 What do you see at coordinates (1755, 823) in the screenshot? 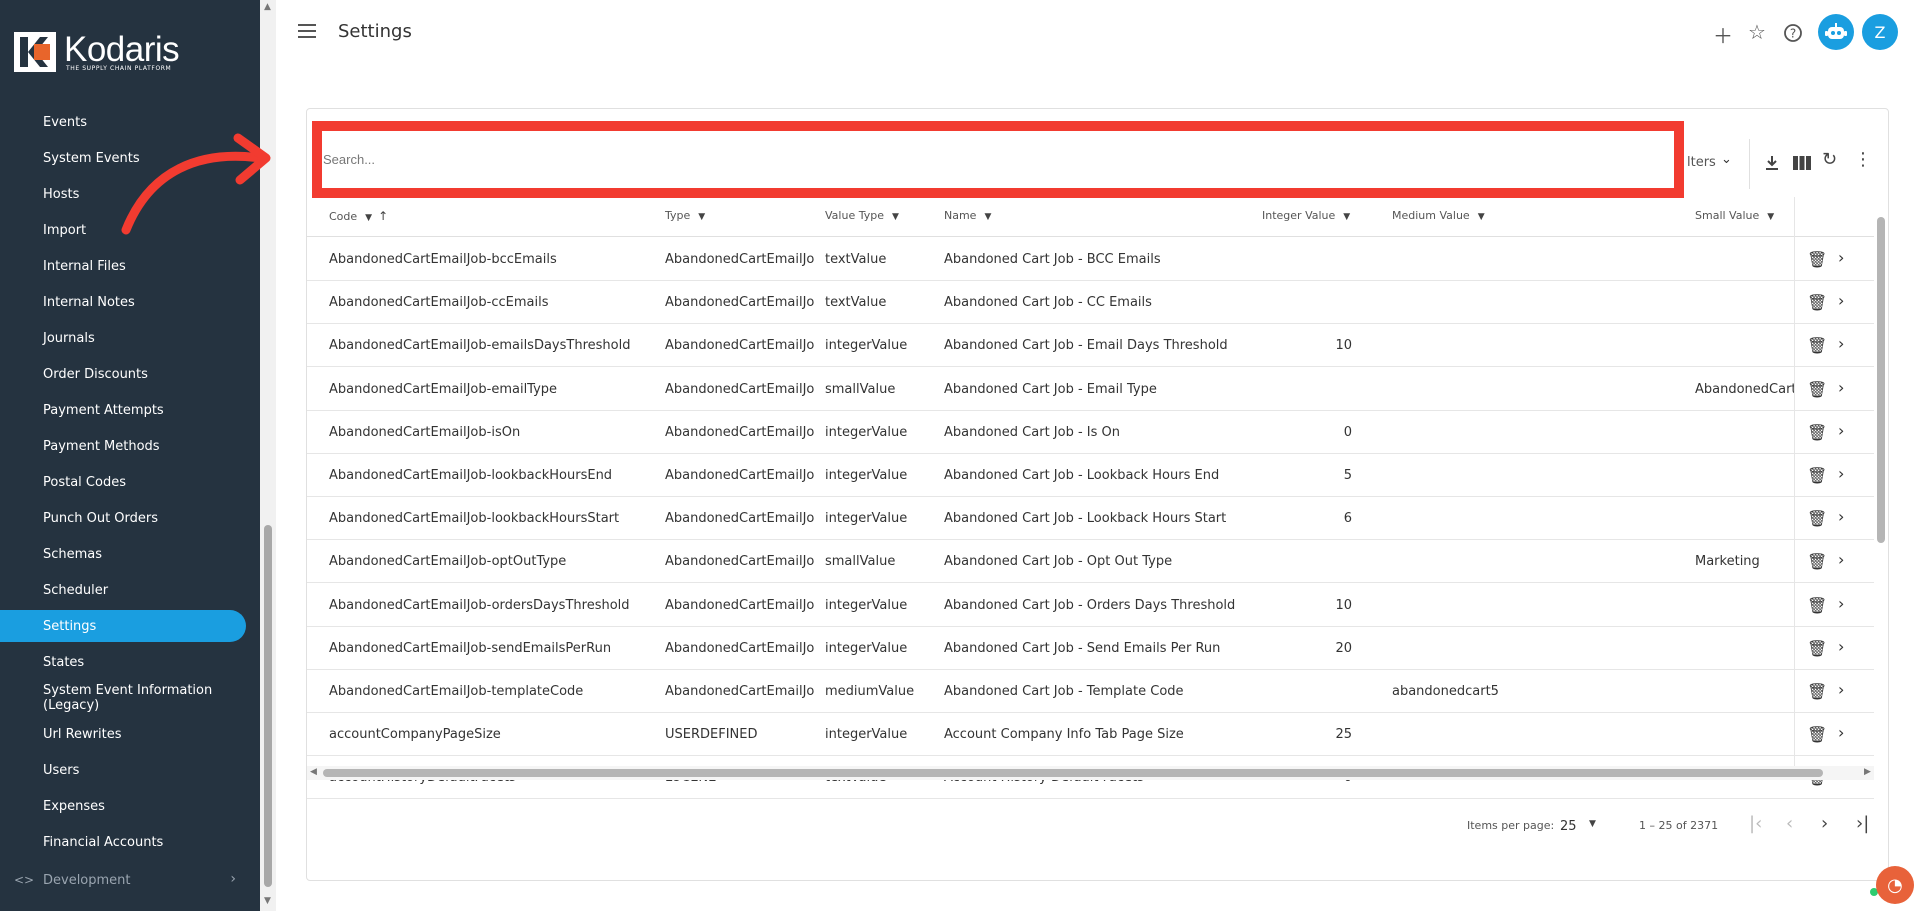
I see `first-page-icon: |‹` at bounding box center [1755, 823].